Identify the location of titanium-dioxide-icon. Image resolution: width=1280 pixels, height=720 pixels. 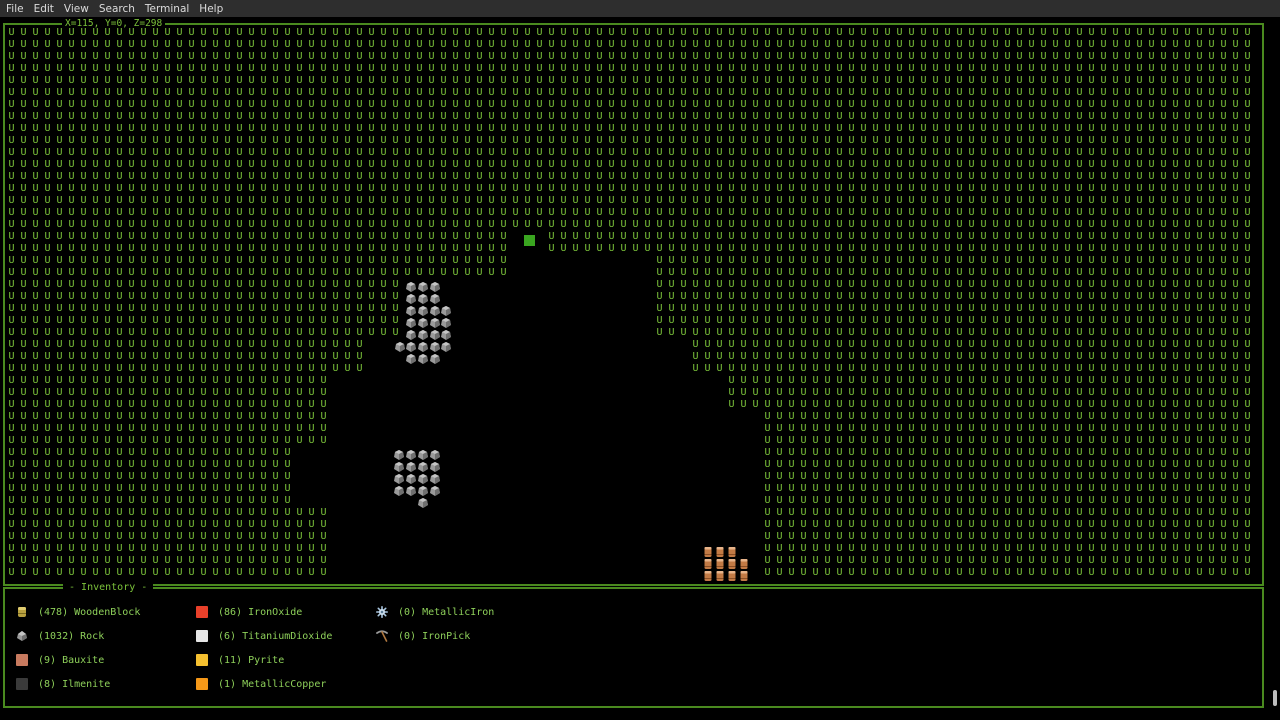
(202, 636).